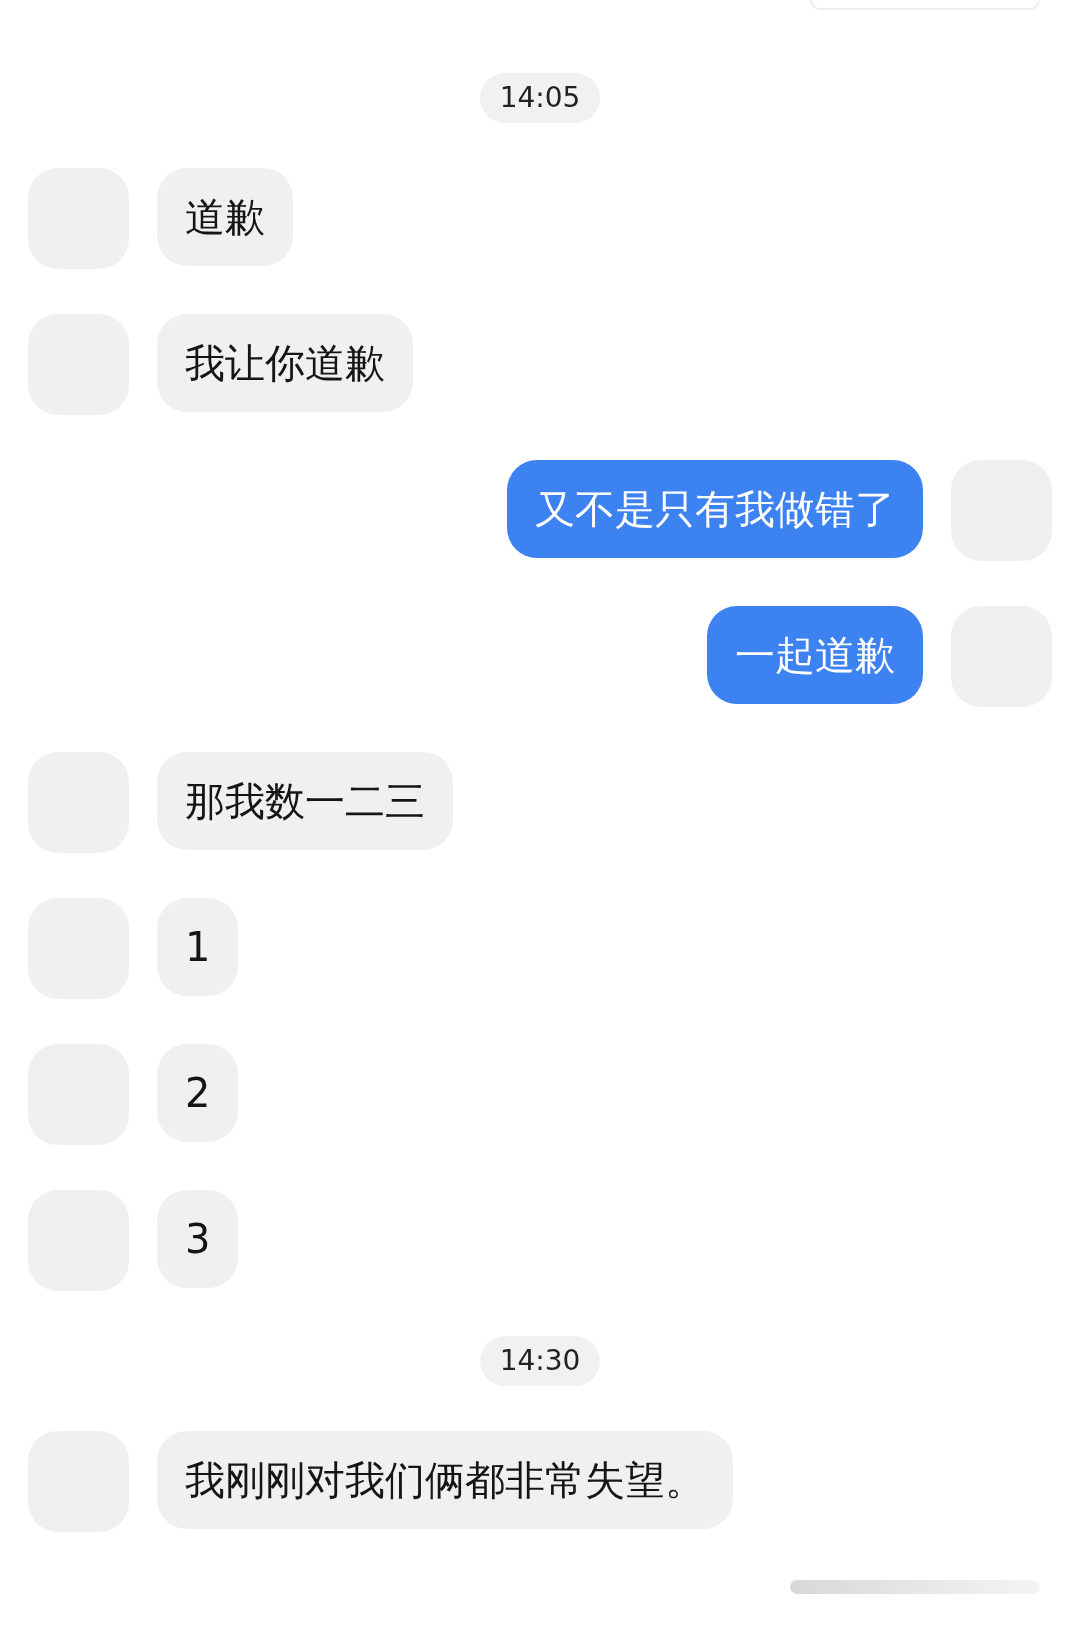 This screenshot has height=1631, width=1080. What do you see at coordinates (198, 1093) in the screenshot?
I see `message-bubble: 2` at bounding box center [198, 1093].